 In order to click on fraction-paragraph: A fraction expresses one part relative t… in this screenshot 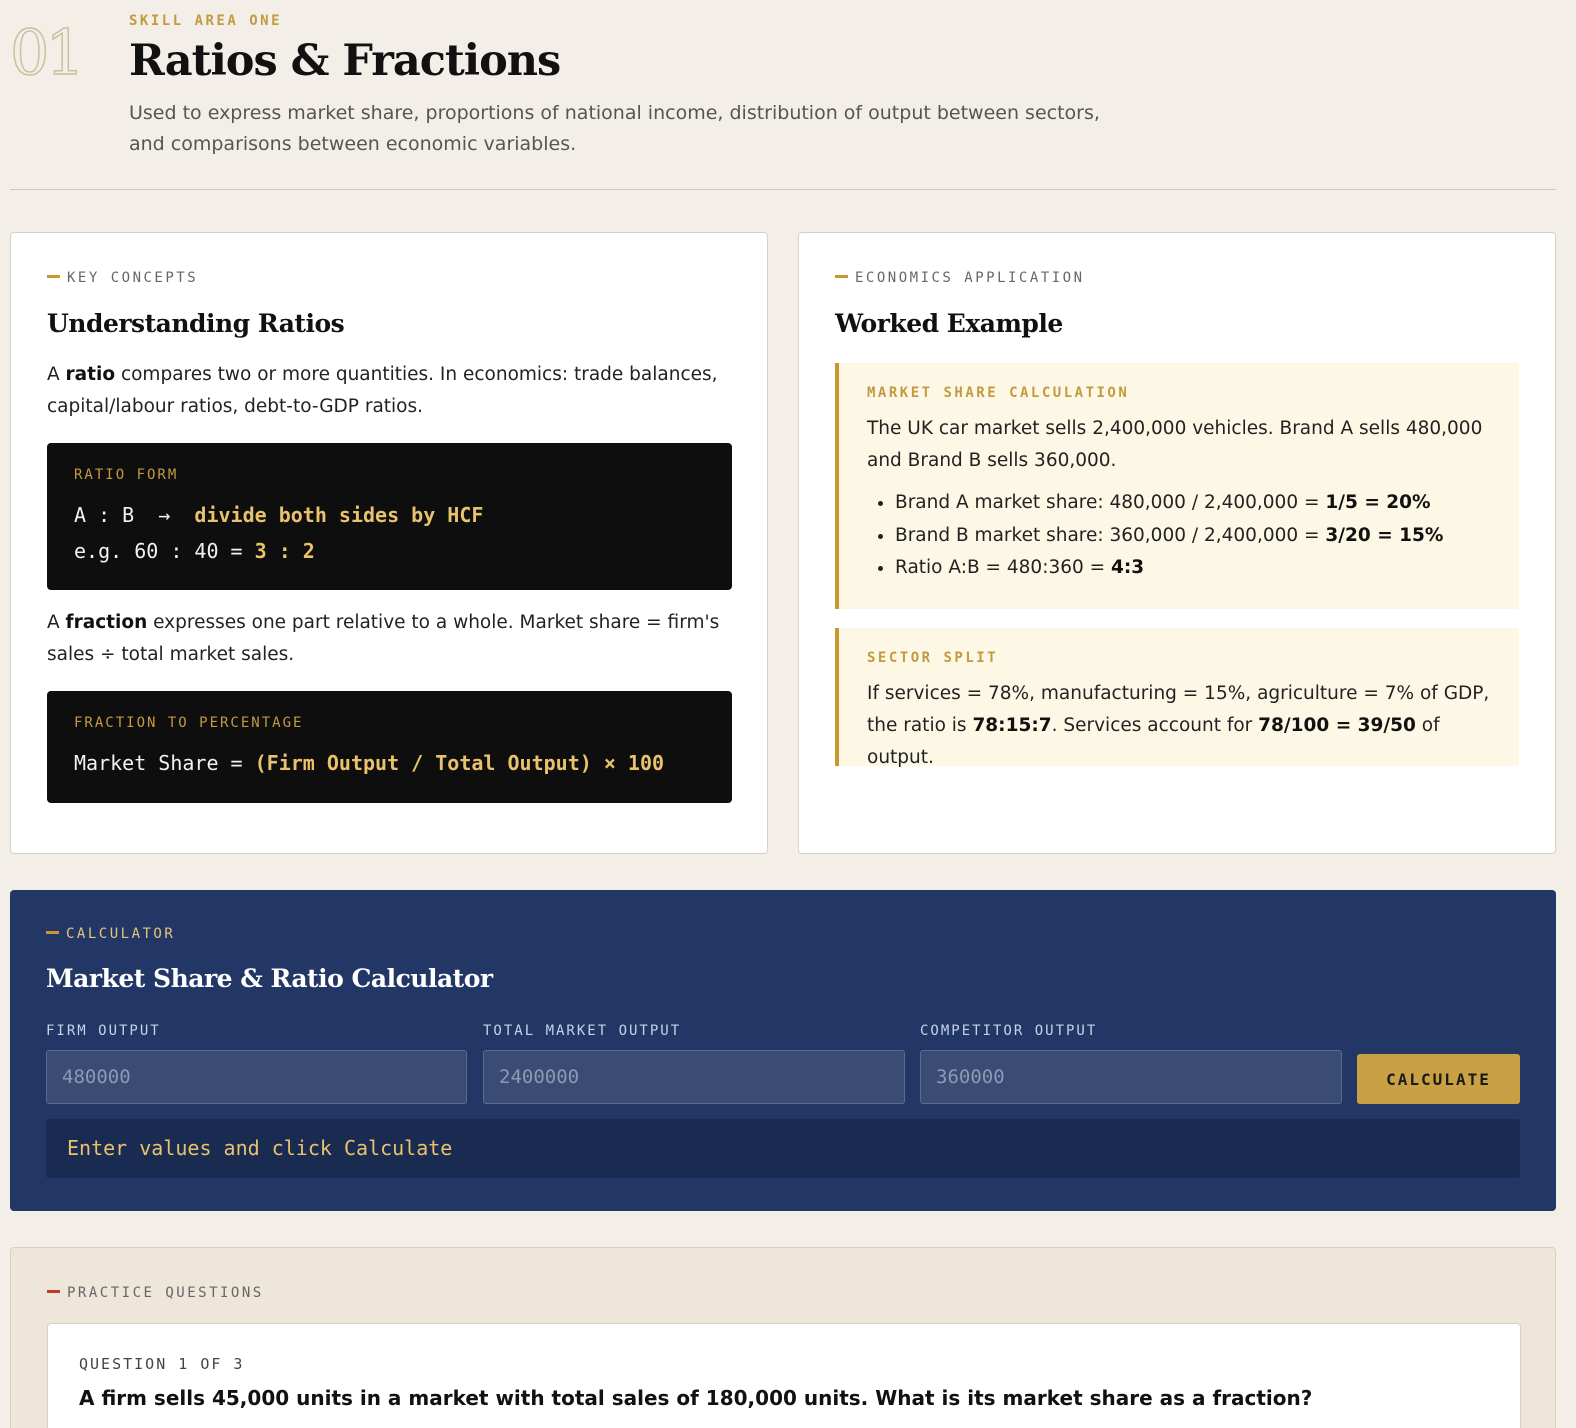, I will do `click(383, 638)`.